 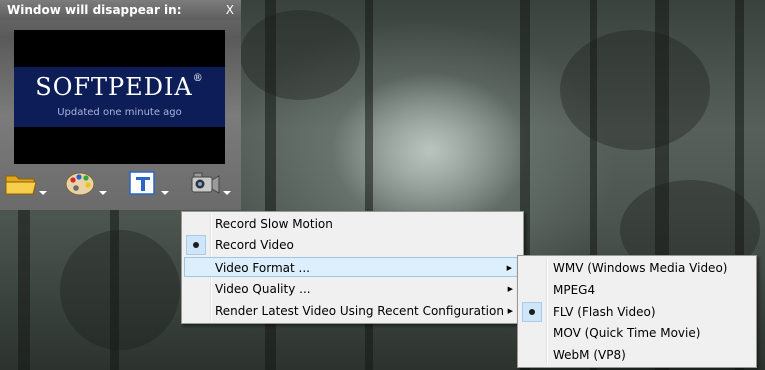 I want to click on logo-tagline: Updated one minute ago, so click(x=119, y=112).